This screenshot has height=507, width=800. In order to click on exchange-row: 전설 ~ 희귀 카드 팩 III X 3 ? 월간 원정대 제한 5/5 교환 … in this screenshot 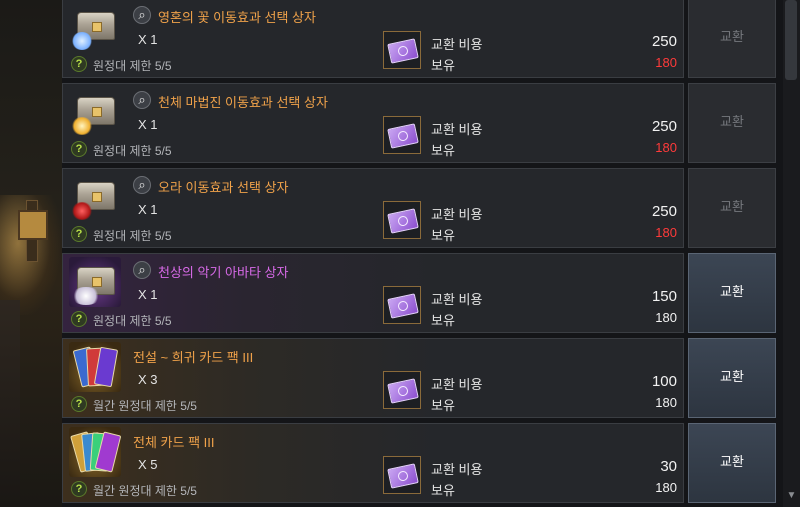, I will do `click(421, 378)`.